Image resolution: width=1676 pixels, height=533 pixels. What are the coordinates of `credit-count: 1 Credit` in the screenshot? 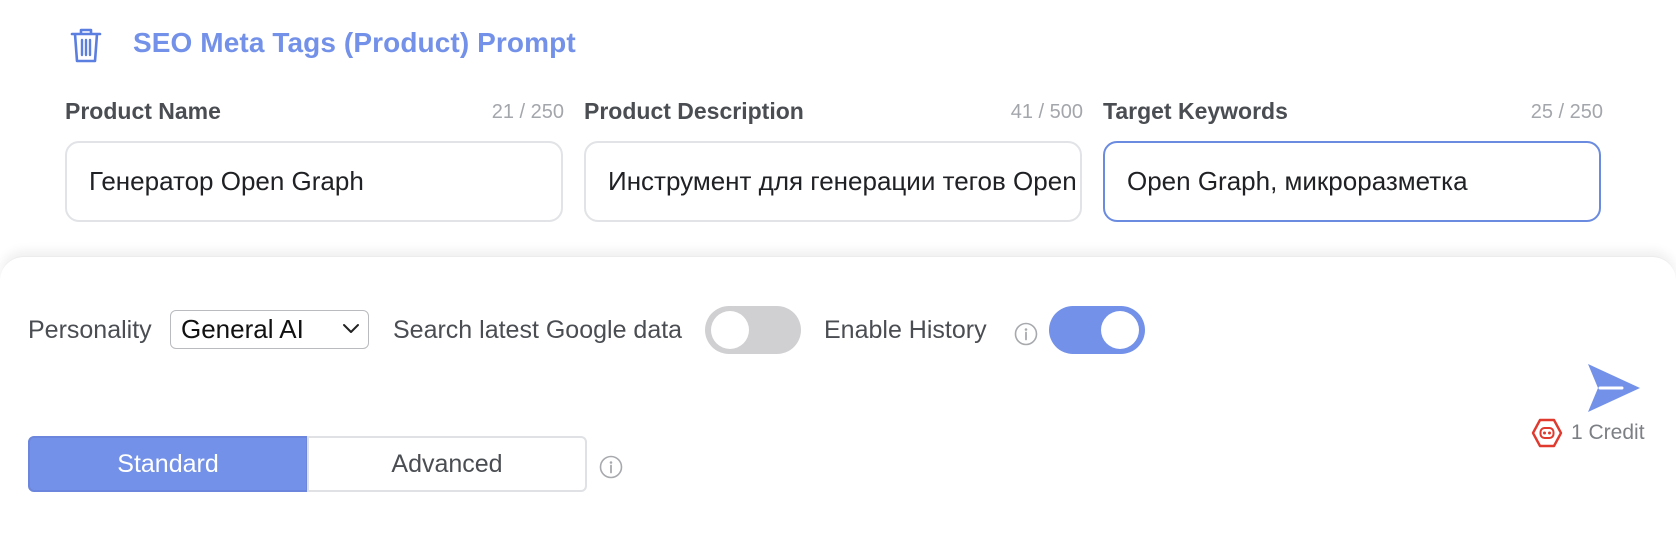 It's located at (1608, 432).